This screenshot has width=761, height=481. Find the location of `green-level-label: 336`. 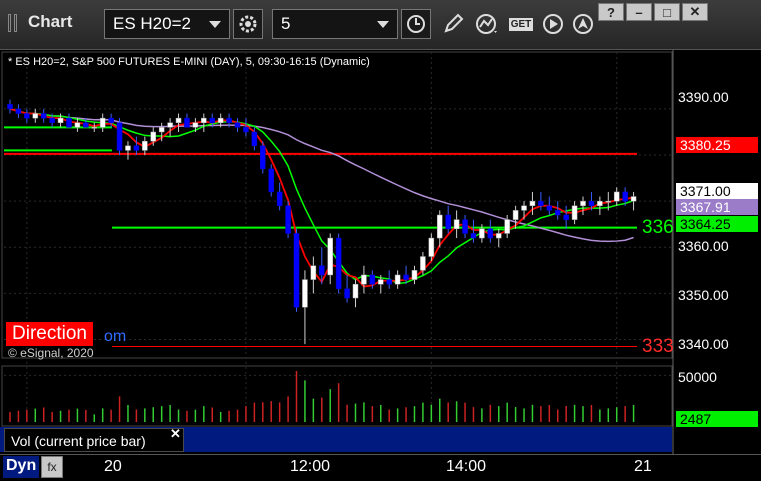

green-level-label: 336 is located at coordinates (658, 227).